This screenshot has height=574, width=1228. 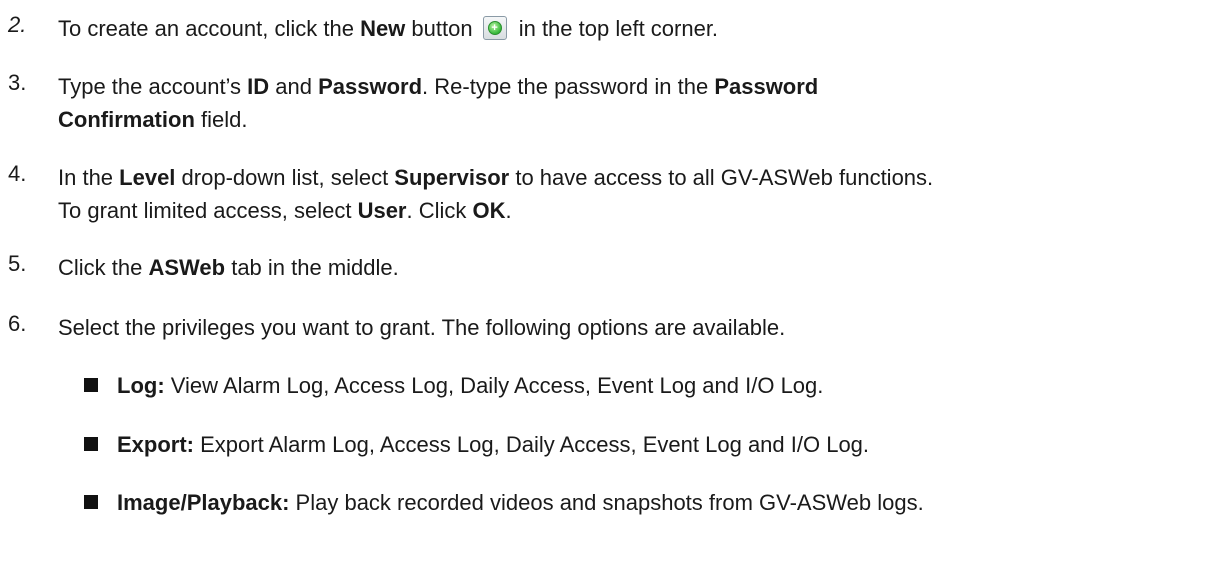 I want to click on term-level: Level, so click(x=147, y=177).